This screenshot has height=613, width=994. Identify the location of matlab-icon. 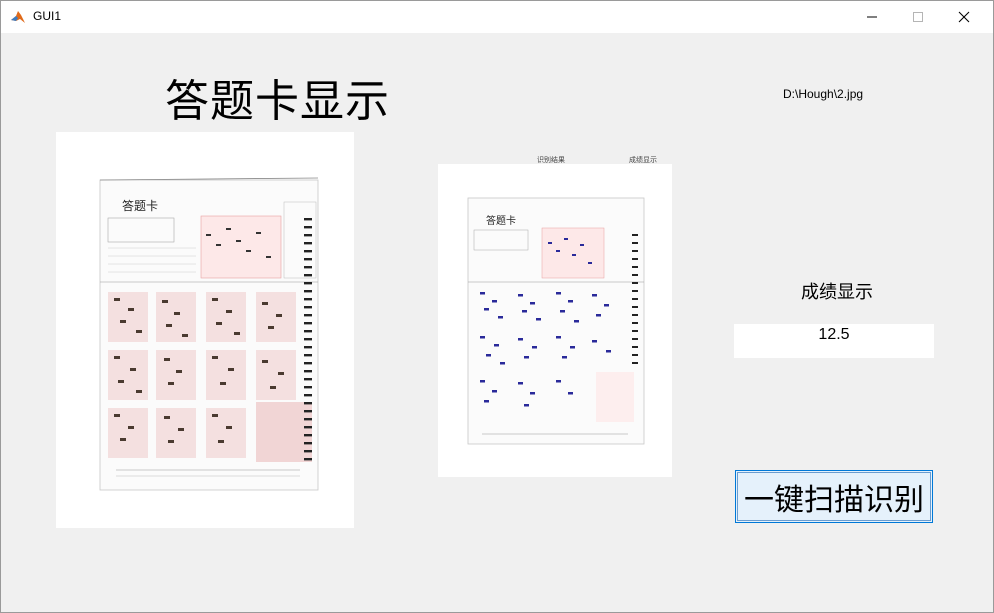
(18, 17).